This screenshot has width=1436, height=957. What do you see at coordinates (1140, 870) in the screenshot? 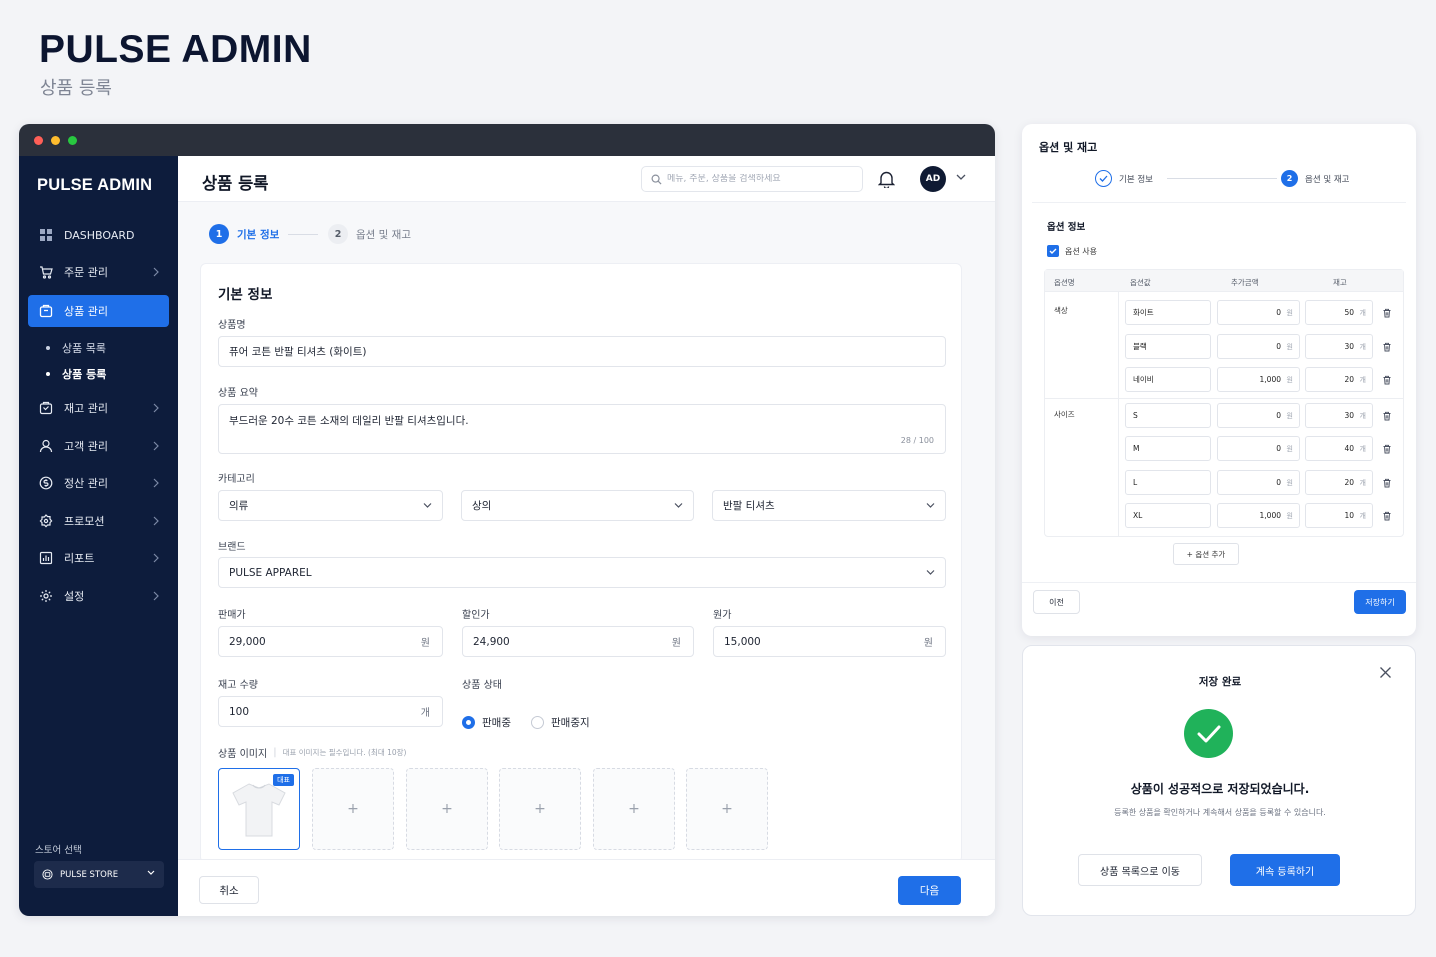
I see `go-to-list-button: 상품 목록으로 이동` at bounding box center [1140, 870].